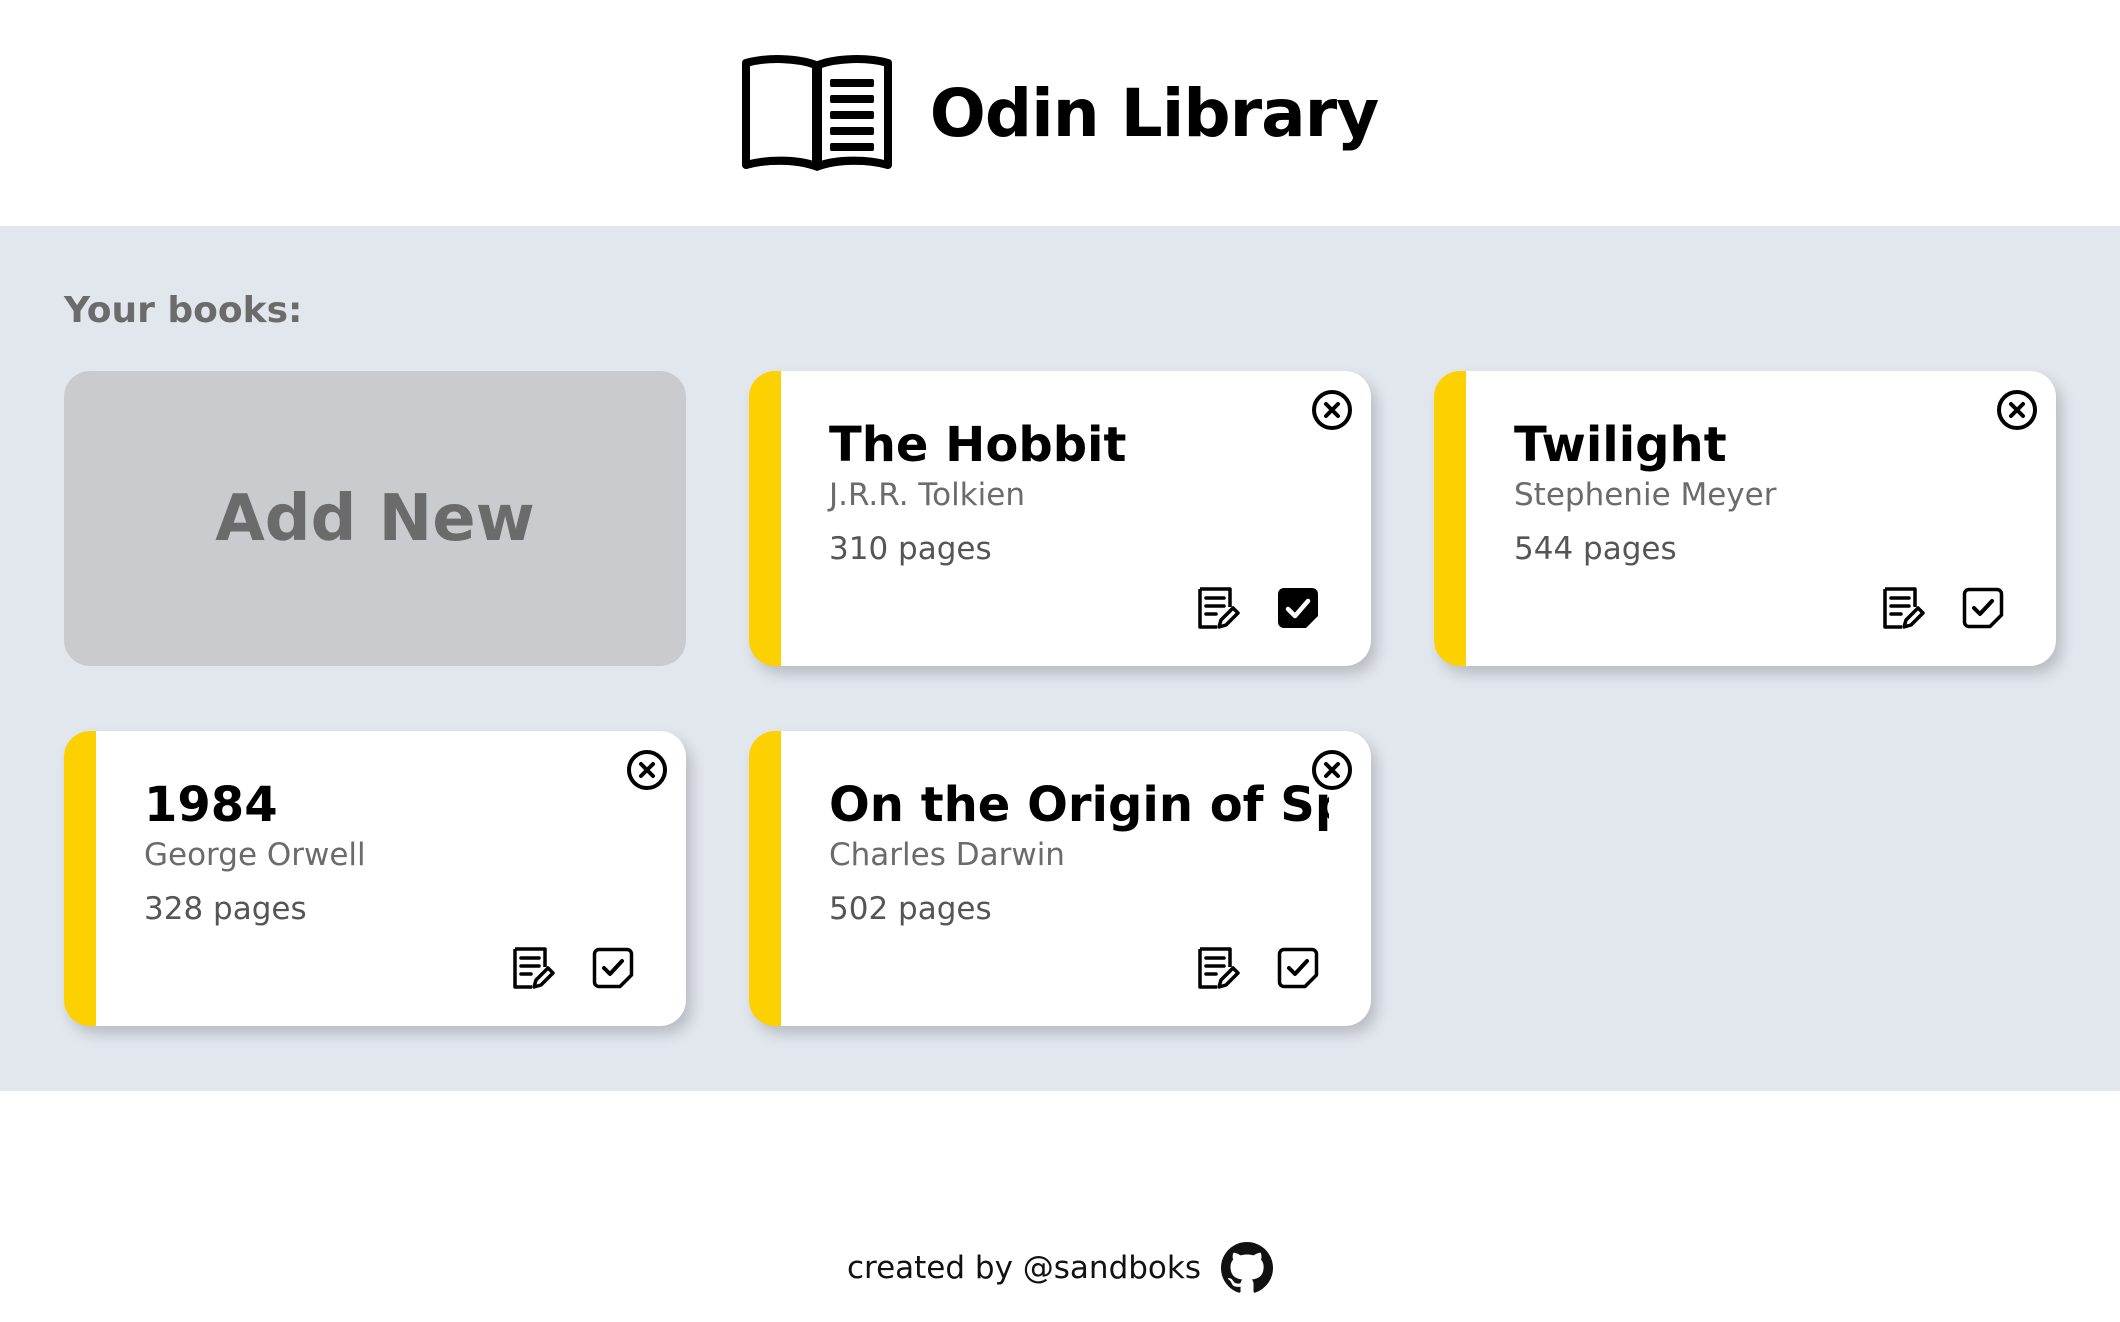 Image resolution: width=2120 pixels, height=1322 pixels. Describe the element at coordinates (211, 805) in the screenshot. I see `book-title: 1984` at that location.